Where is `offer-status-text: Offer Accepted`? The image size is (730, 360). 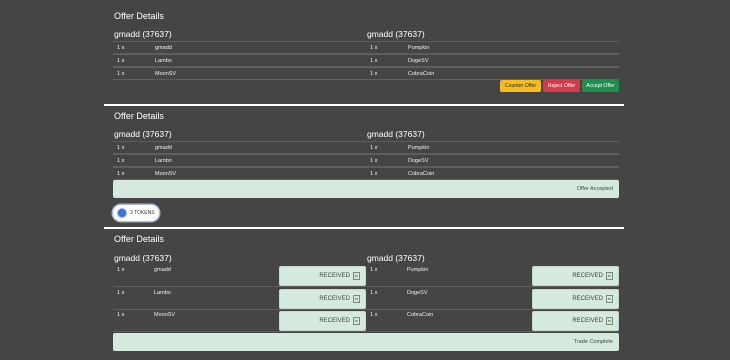
offer-status-text: Offer Accepted is located at coordinates (594, 189).